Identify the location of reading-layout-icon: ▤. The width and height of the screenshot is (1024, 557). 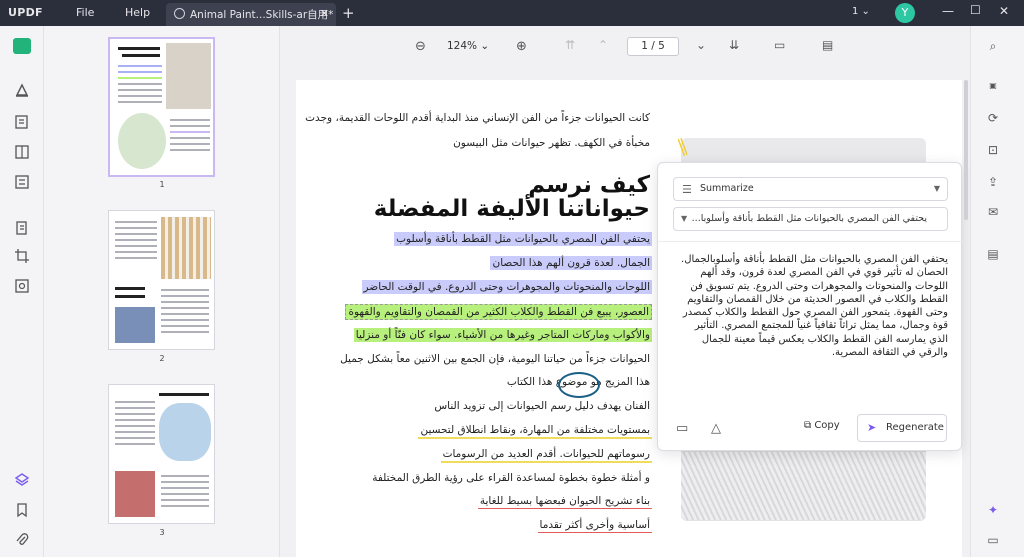
(827, 45).